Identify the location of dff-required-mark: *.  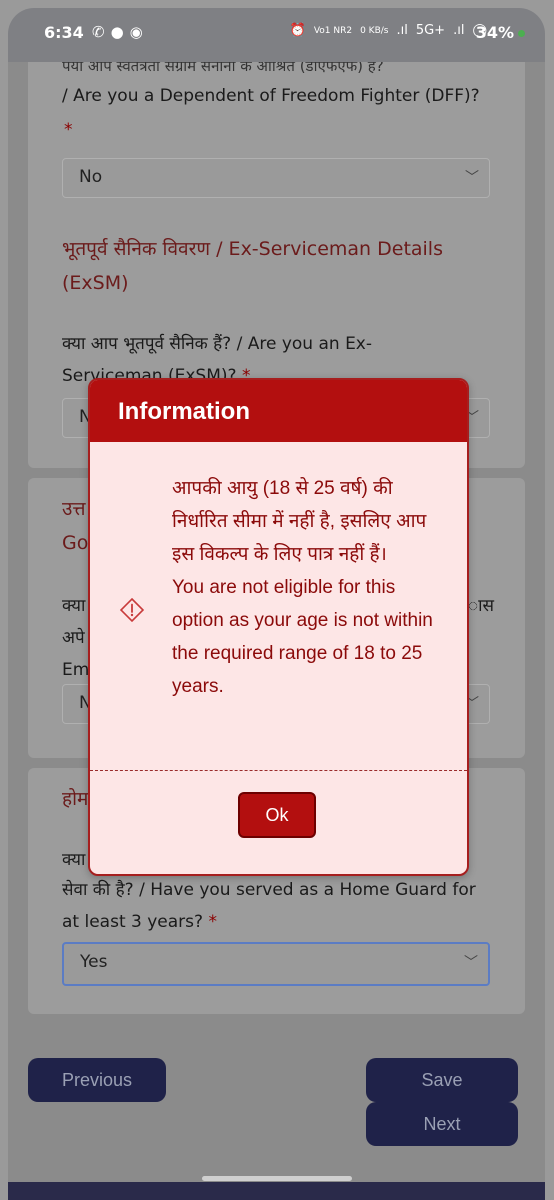
(68, 130).